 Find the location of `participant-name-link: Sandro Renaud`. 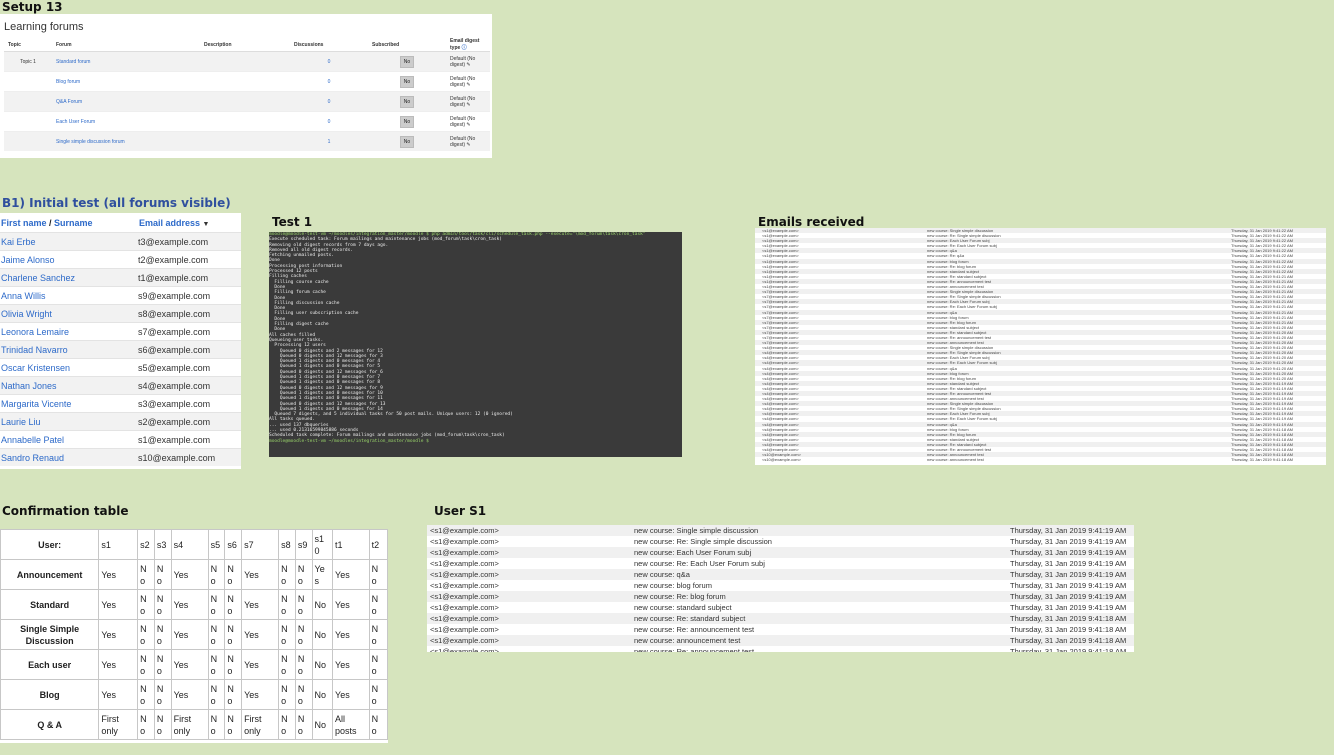

participant-name-link: Sandro Renaud is located at coordinates (69, 457).